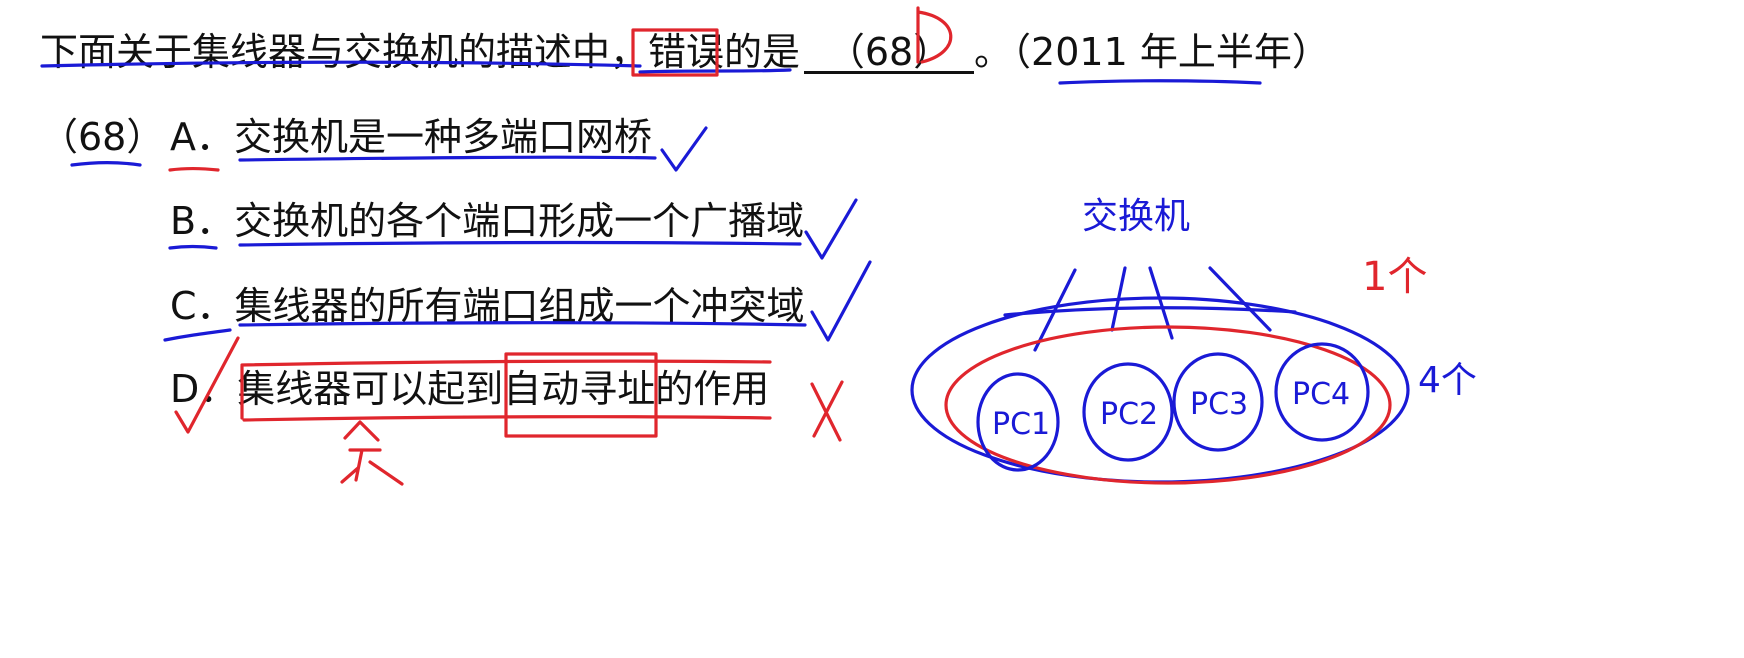  What do you see at coordinates (1021, 424) in the screenshot?
I see `pc1-label: PC1` at bounding box center [1021, 424].